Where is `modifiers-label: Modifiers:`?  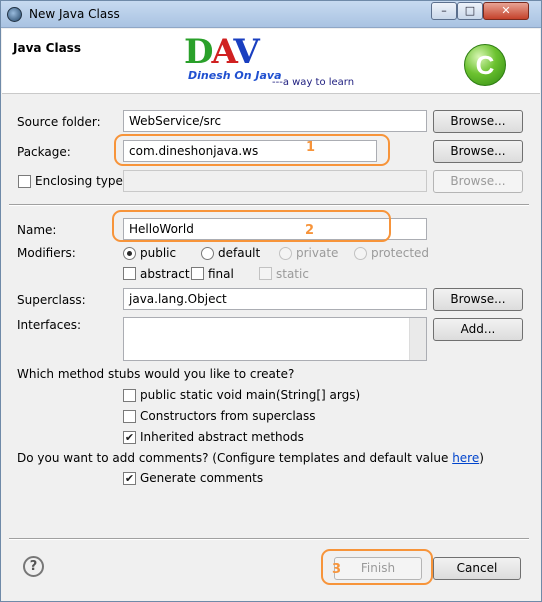 modifiers-label: Modifiers: is located at coordinates (46, 253).